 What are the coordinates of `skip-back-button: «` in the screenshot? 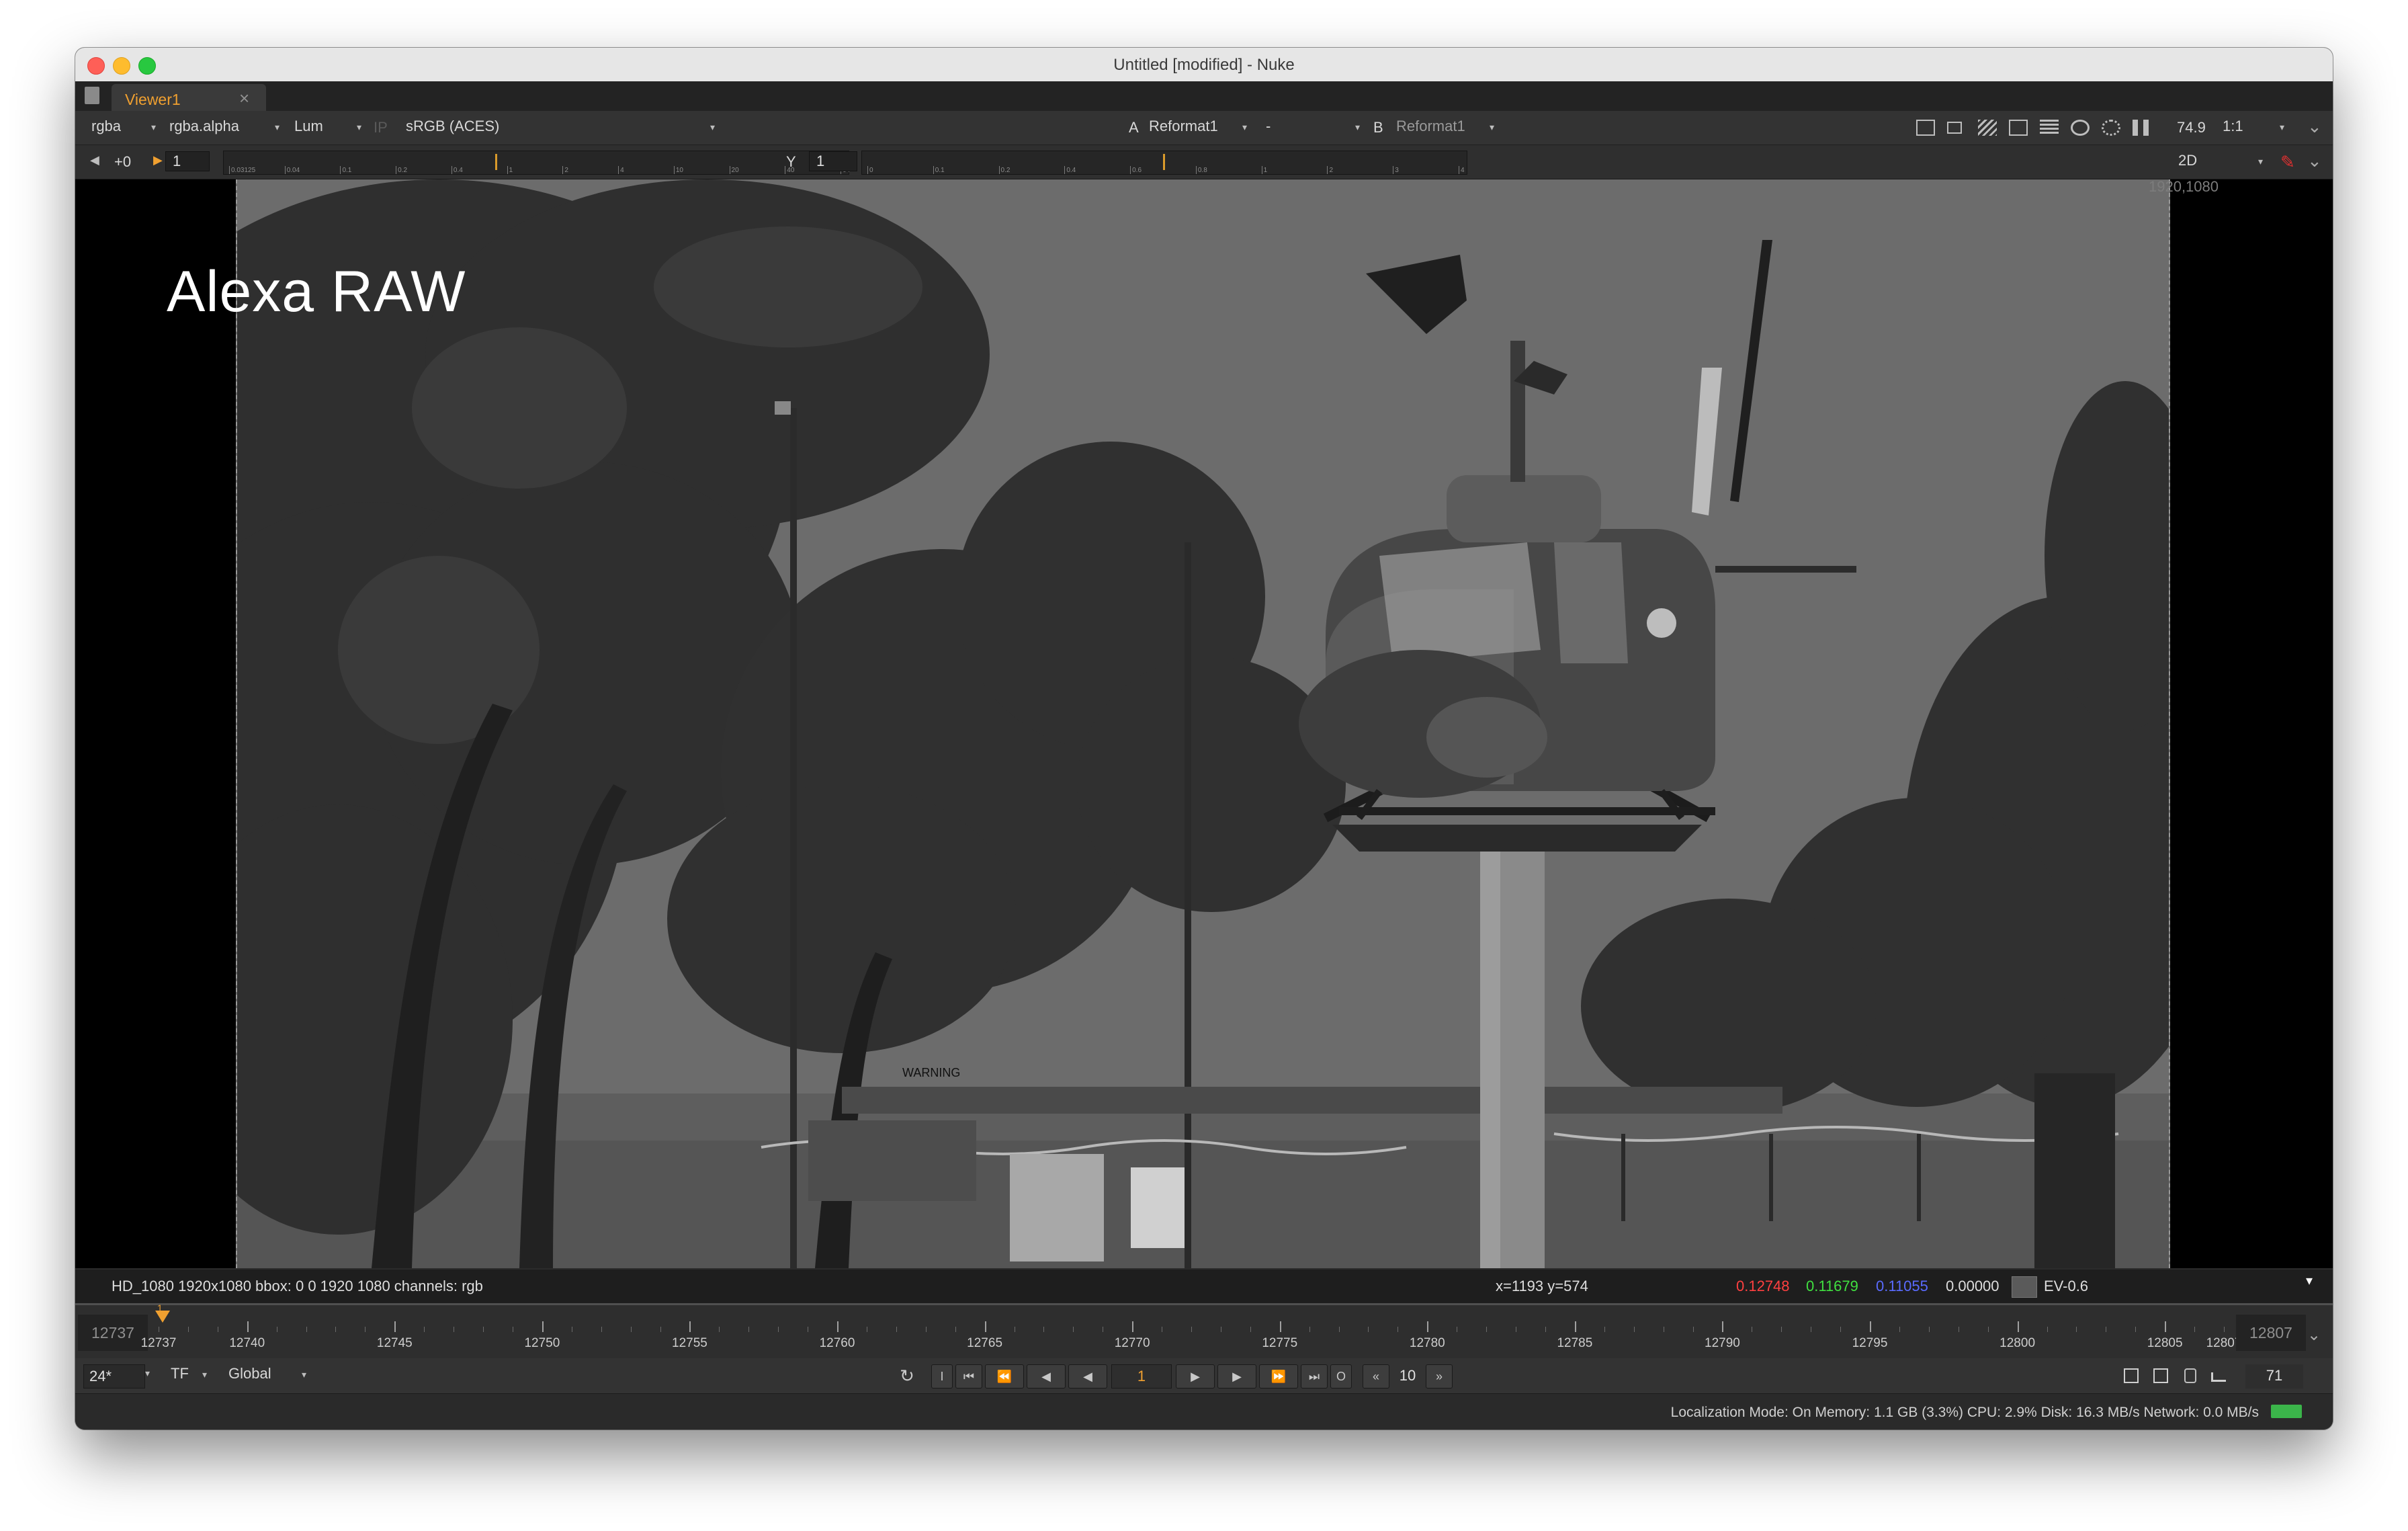 It's located at (1376, 1377).